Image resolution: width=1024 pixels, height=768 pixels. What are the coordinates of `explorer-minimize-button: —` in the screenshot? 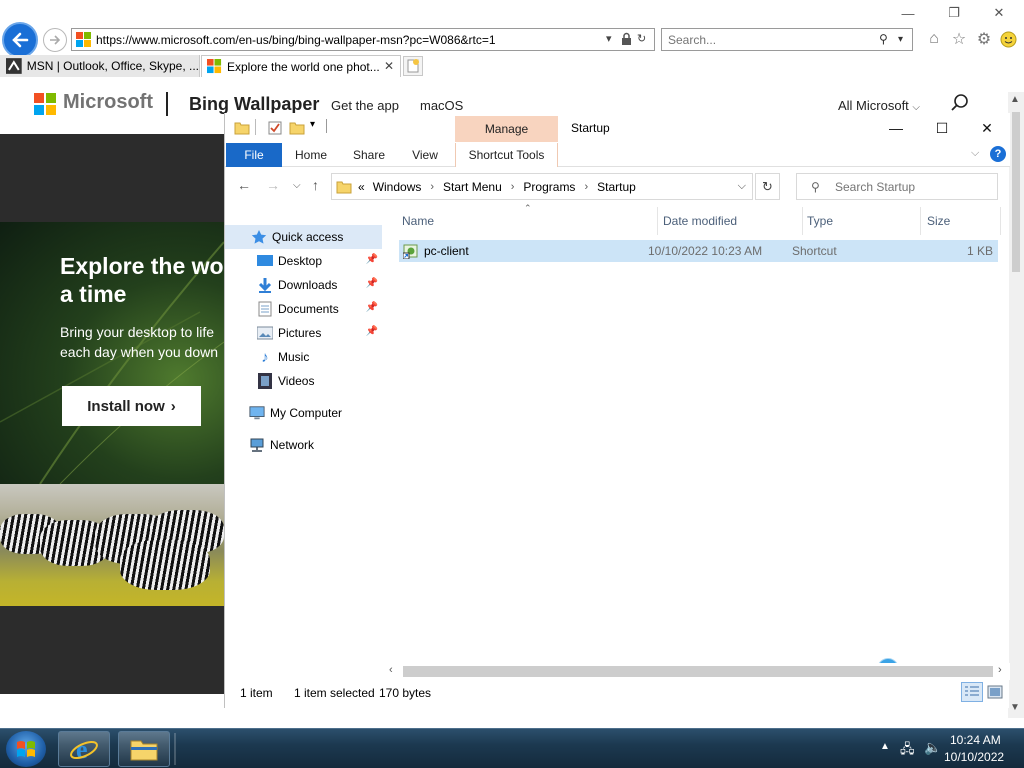 It's located at (896, 128).